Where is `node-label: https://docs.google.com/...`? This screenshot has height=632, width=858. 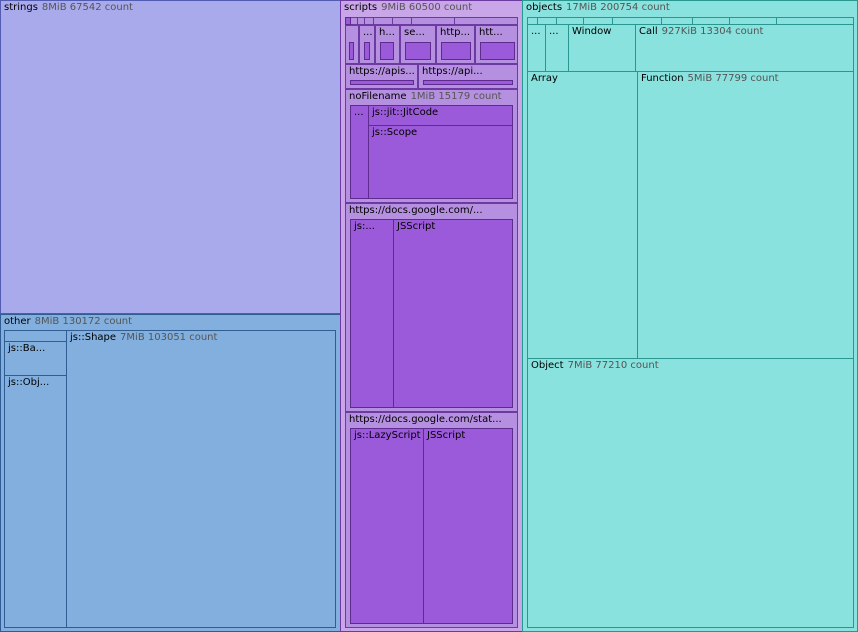
node-label: https://docs.google.com/... is located at coordinates (416, 210).